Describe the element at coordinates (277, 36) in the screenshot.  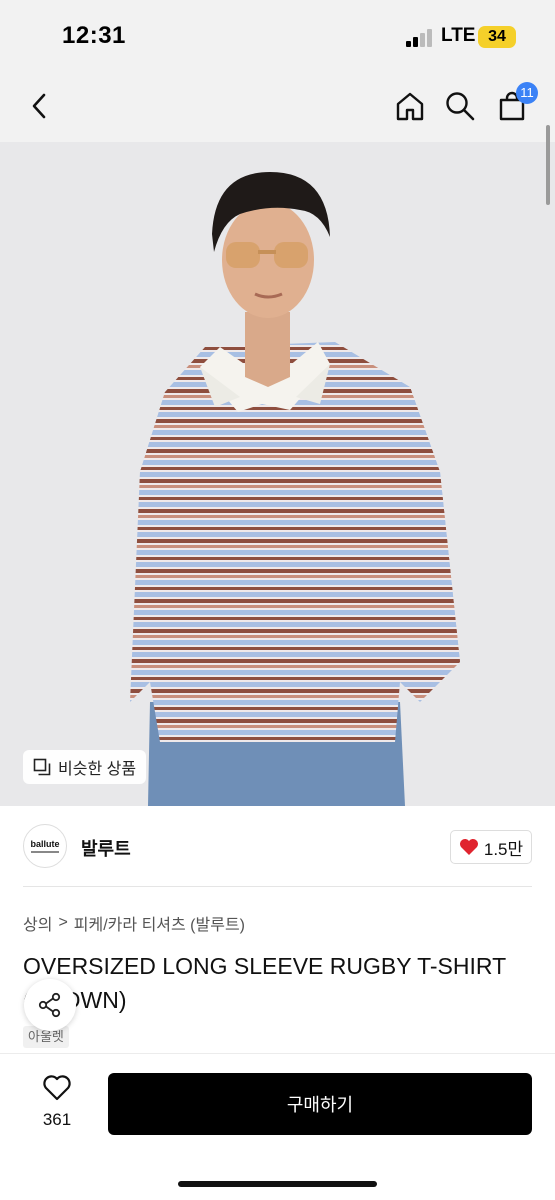
I see `status-bar: 12:31 LTE 34` at that location.